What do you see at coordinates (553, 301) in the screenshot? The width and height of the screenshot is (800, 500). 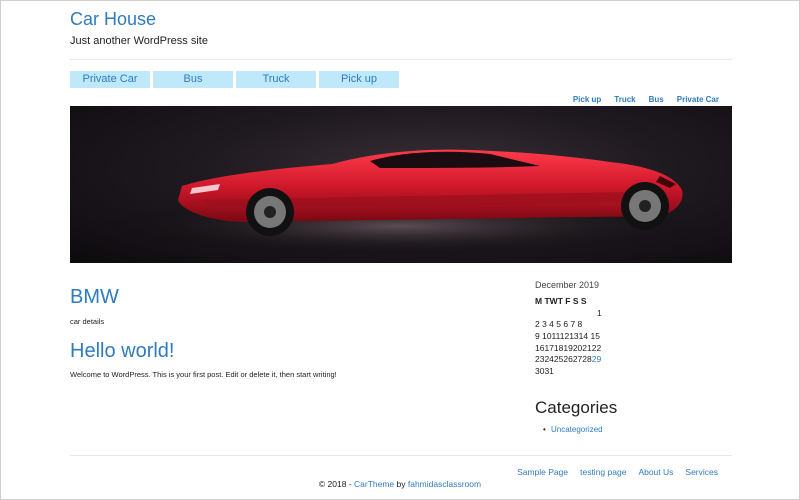 I see `weekday-w: W` at bounding box center [553, 301].